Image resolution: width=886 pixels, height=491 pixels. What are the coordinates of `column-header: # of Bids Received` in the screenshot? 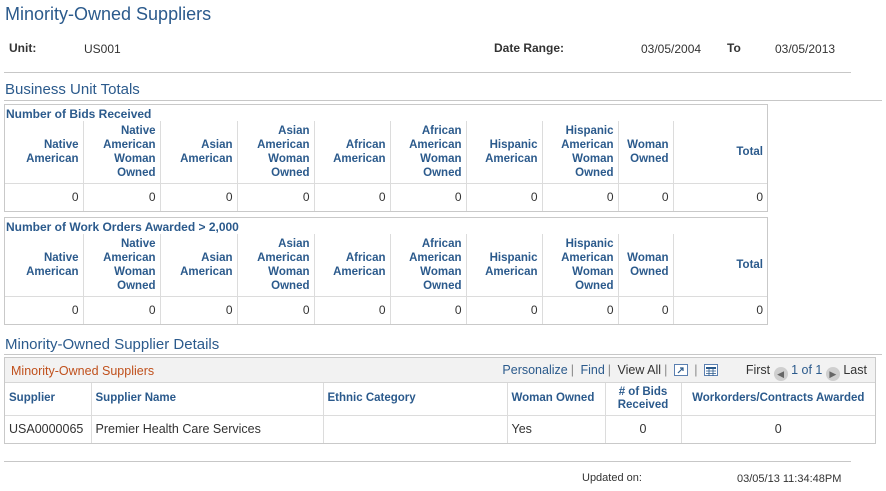 It's located at (643, 399).